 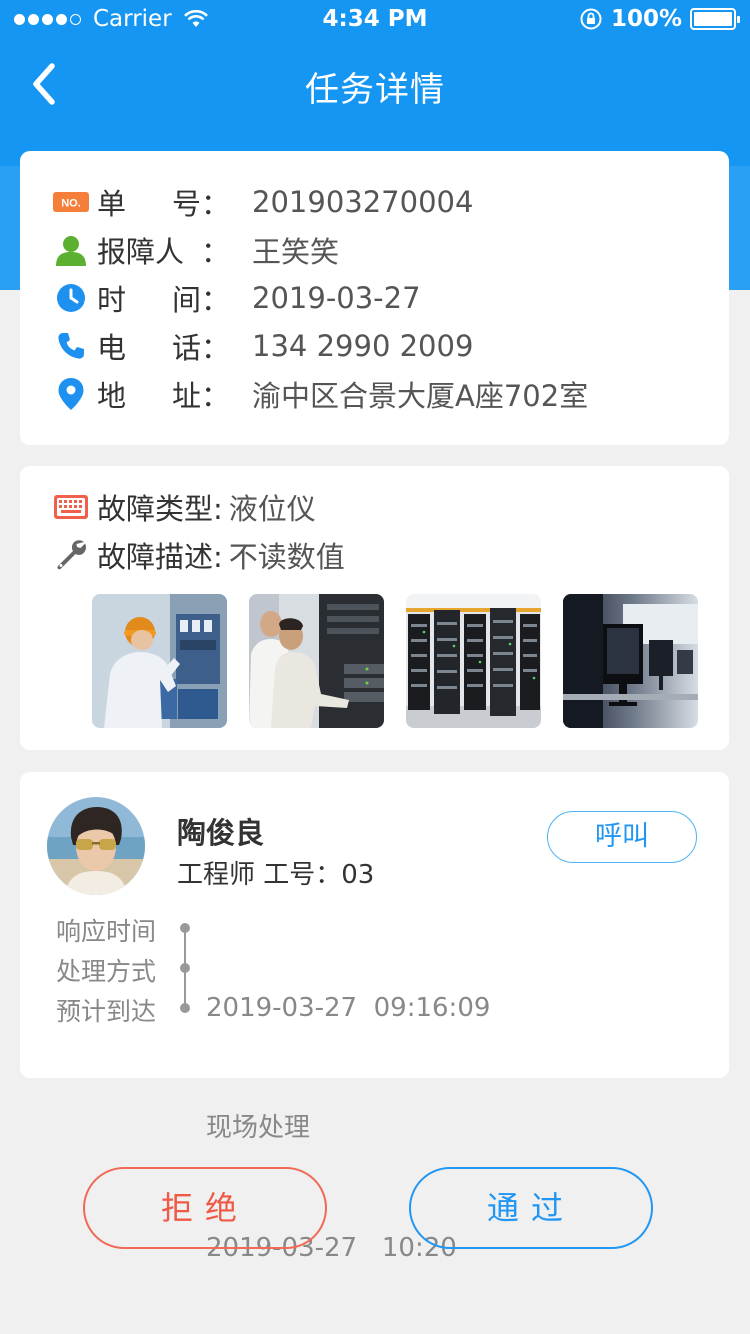 I want to click on eta-label: 预计到达, so click(x=106, y=1011).